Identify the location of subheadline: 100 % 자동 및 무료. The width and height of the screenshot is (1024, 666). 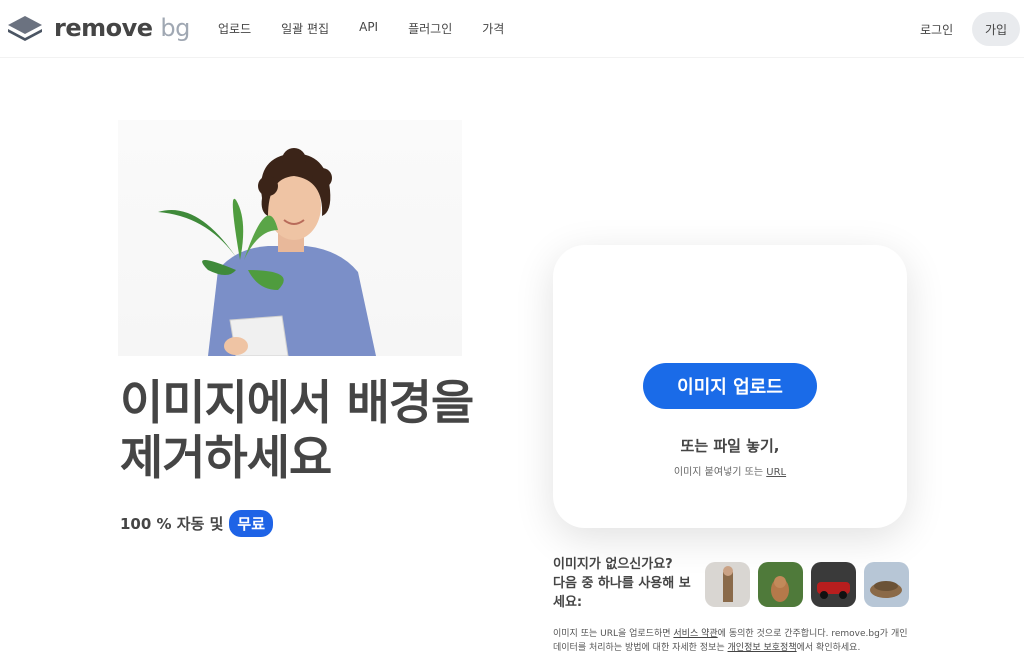
(197, 523).